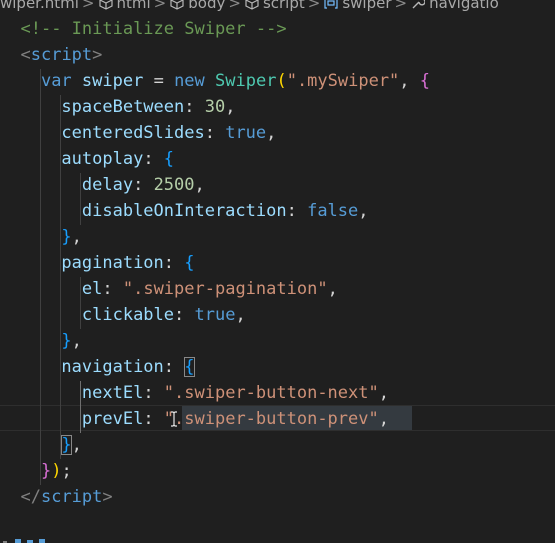 The image size is (555, 543). Describe the element at coordinates (189, 367) in the screenshot. I see `matched-bracket: {` at that location.